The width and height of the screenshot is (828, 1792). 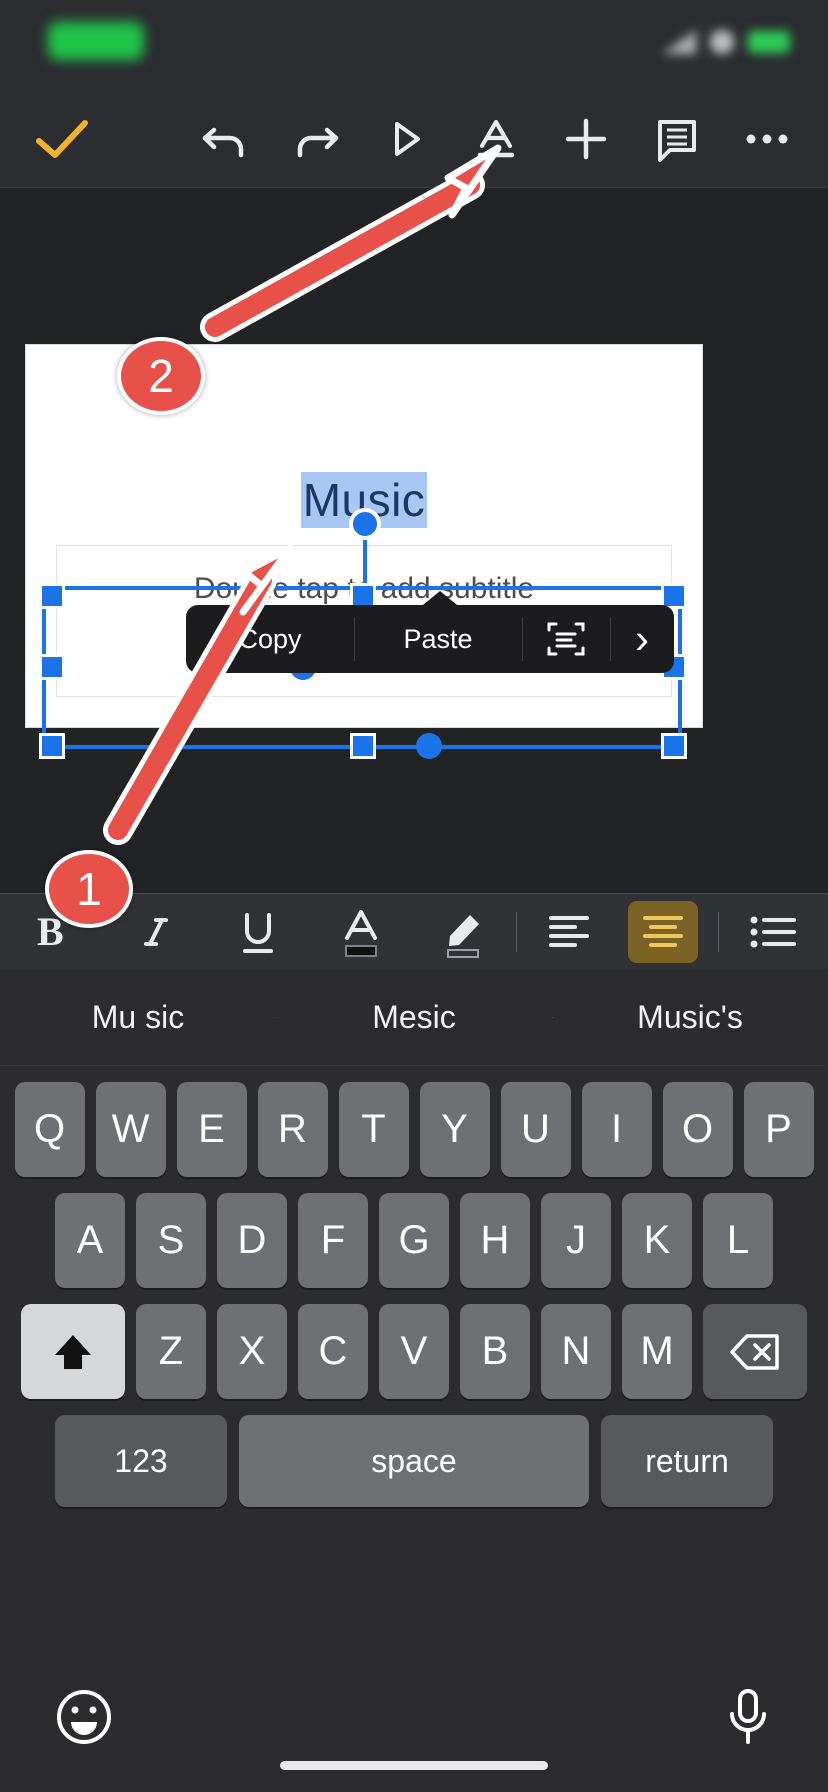 What do you see at coordinates (141, 1461) in the screenshot?
I see `numbers-key: 123` at bounding box center [141, 1461].